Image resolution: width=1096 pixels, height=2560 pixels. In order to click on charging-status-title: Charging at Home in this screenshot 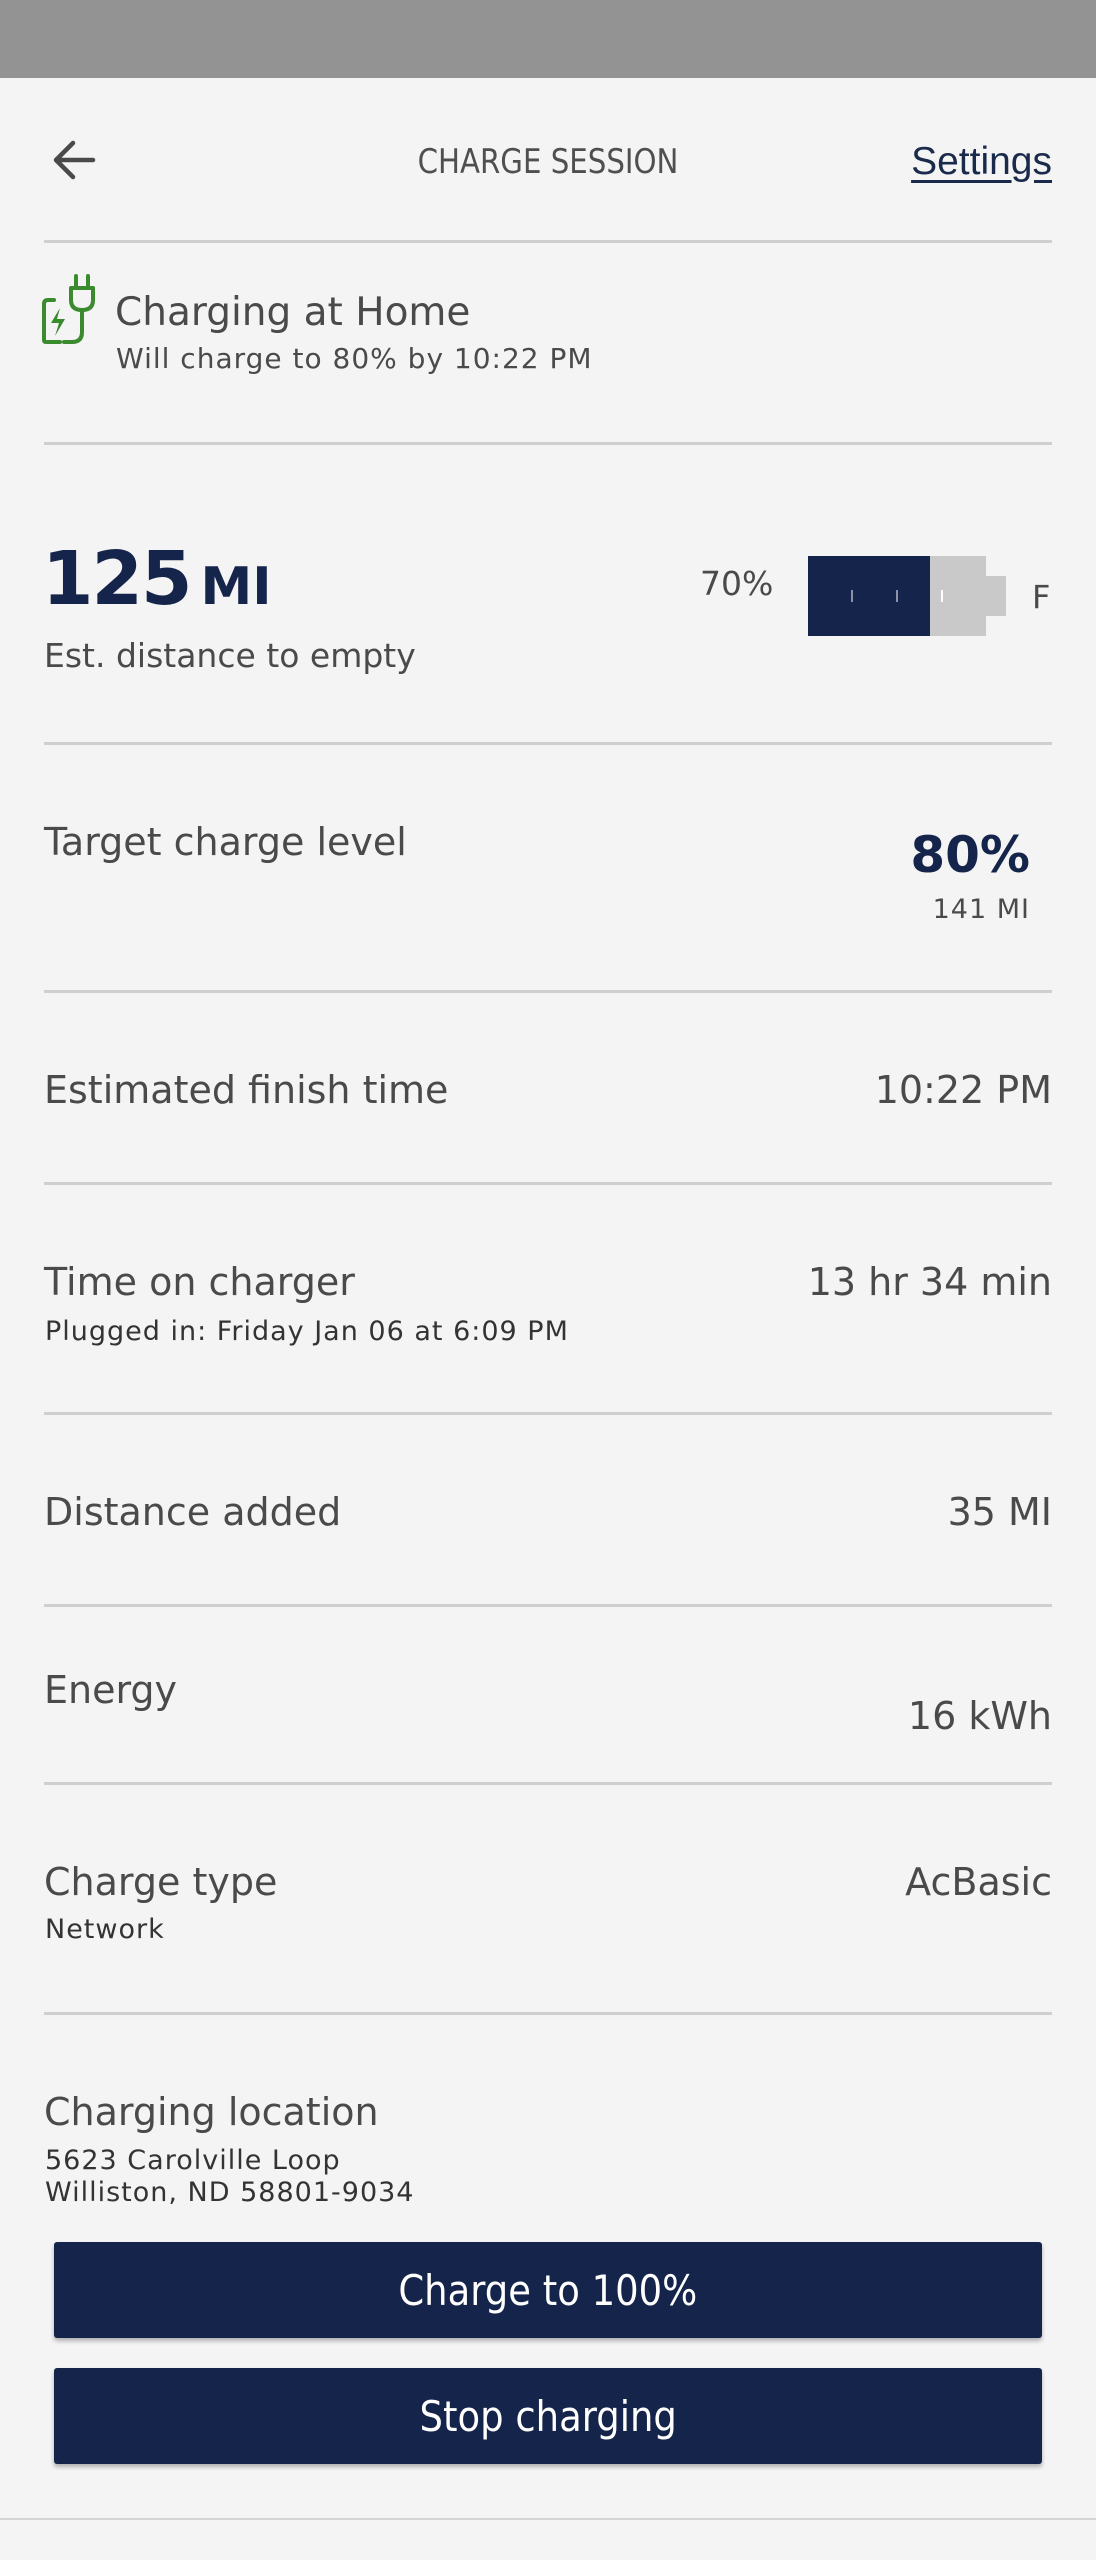, I will do `click(293, 312)`.